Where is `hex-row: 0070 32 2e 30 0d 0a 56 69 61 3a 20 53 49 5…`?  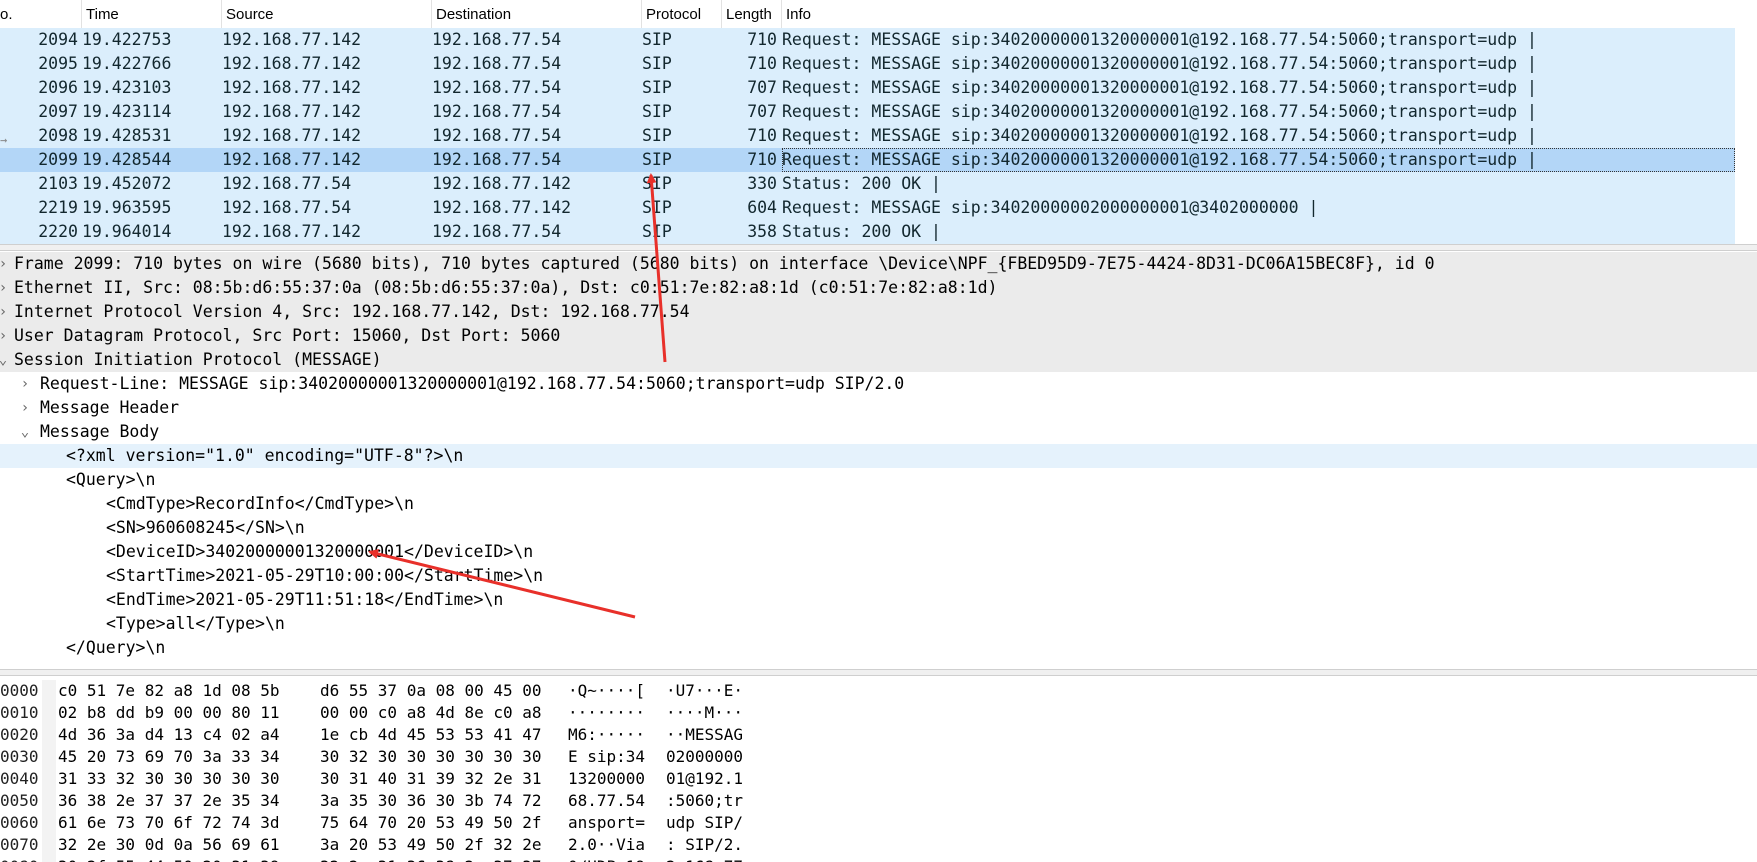
hex-row: 0070 32 2e 30 0d 0a 56 69 61 3a 20 53 49 5… is located at coordinates (878, 845).